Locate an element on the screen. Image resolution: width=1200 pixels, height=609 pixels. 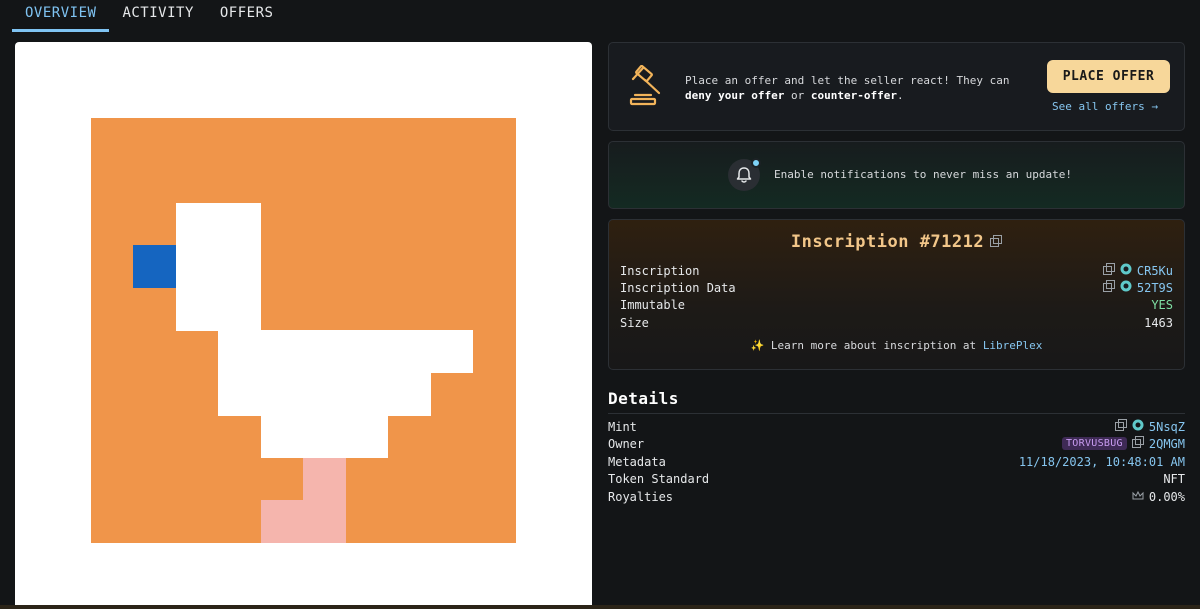
metadata-date-link: 11/18/2023, 10:48:01 AM is located at coordinates (1102, 462).